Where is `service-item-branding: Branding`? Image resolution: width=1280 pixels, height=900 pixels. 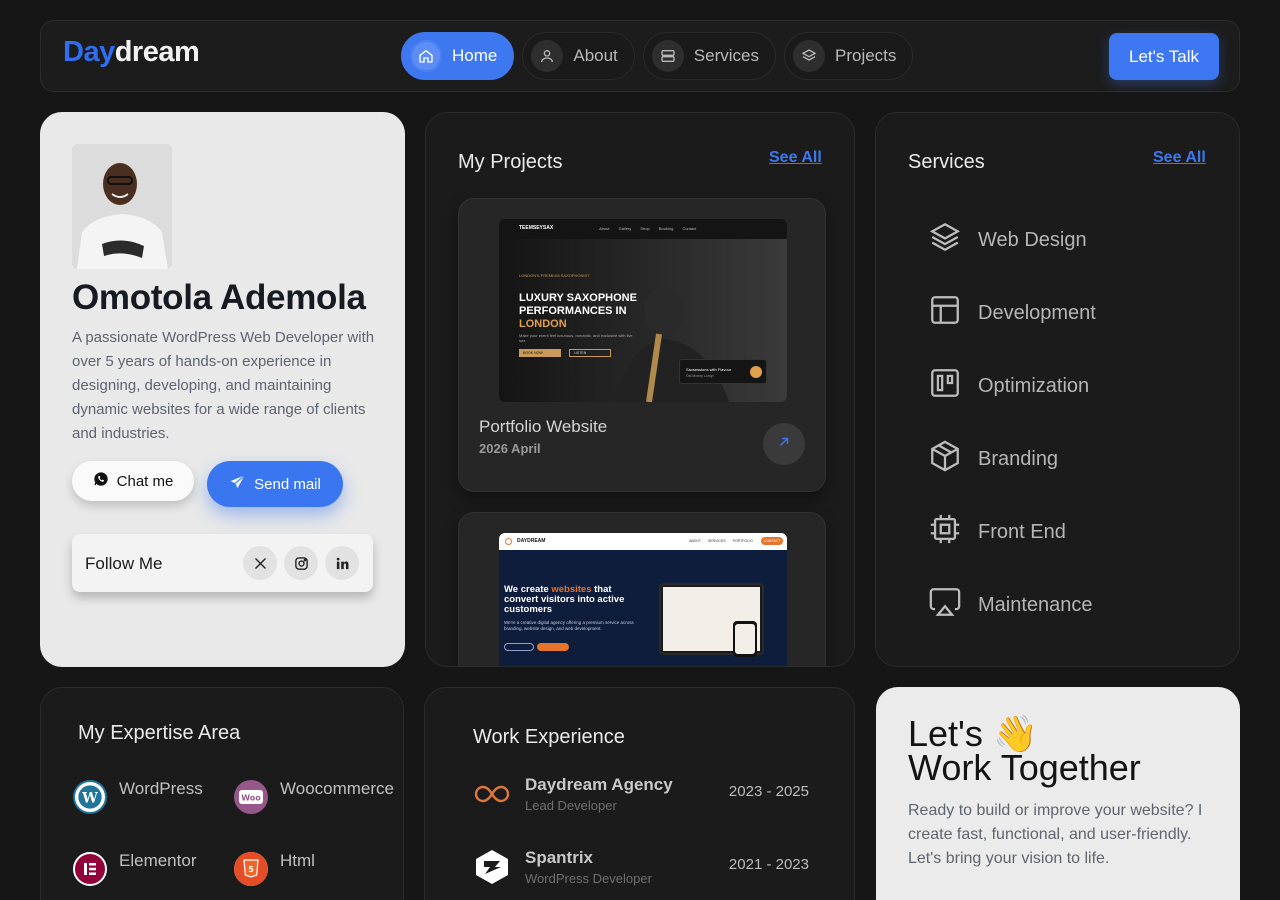
service-item-branding: Branding is located at coordinates (993, 459).